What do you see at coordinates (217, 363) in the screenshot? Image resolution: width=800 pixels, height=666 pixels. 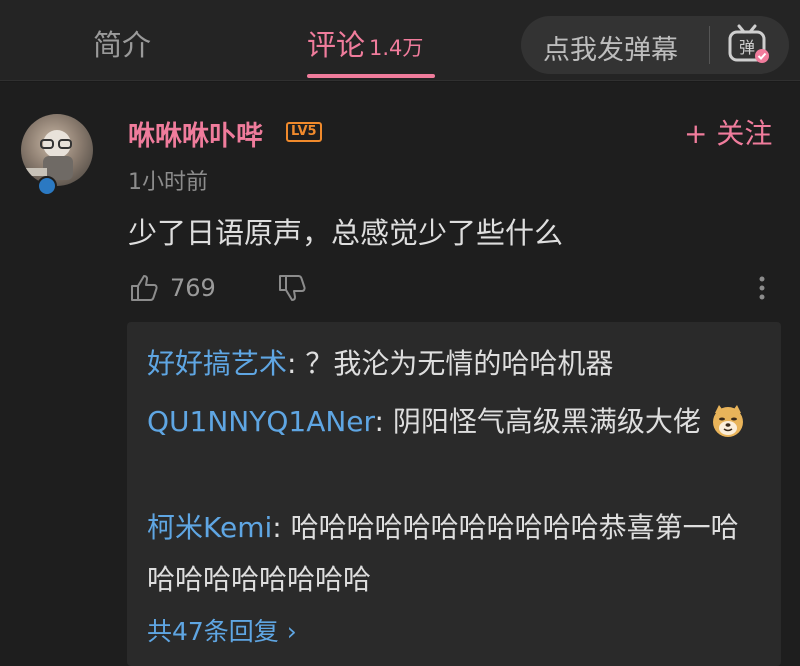 I see `reply-username: 好好搞艺术` at bounding box center [217, 363].